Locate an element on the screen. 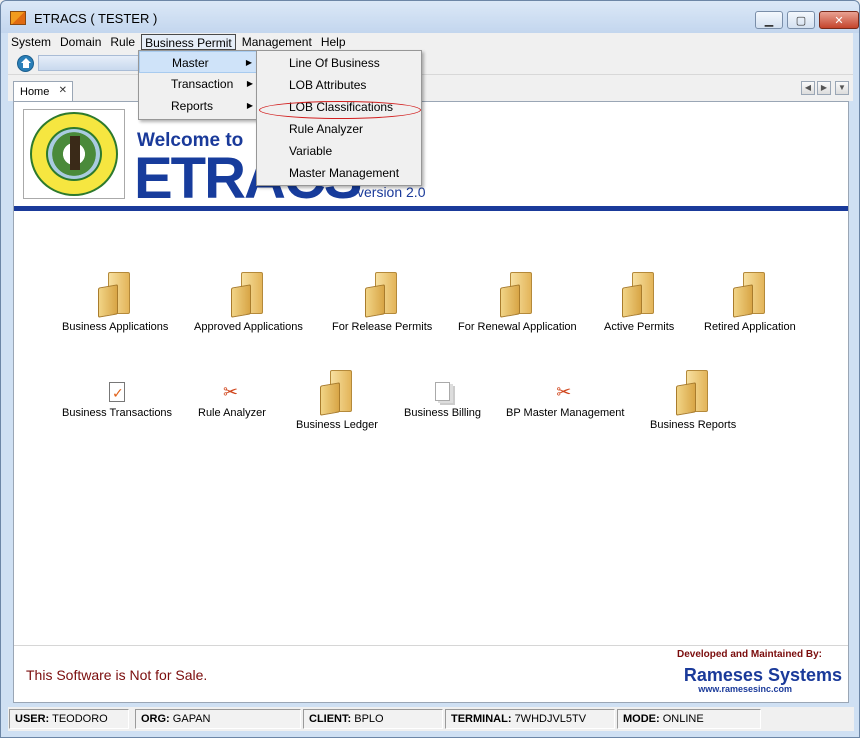 This screenshot has height=738, width=860. shortcut-label: For Renewal Application is located at coordinates (517, 327).